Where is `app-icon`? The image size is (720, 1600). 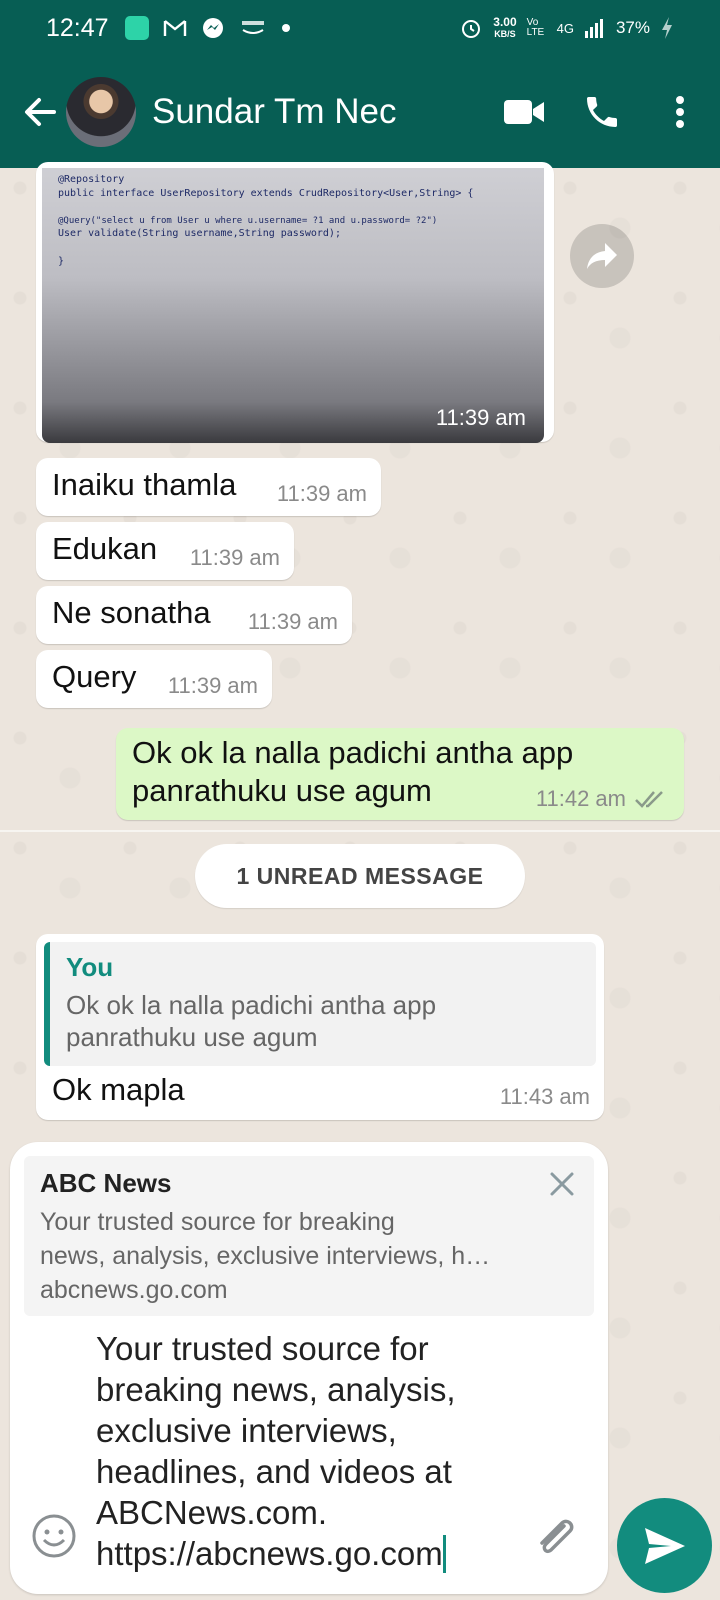 app-icon is located at coordinates (136, 28).